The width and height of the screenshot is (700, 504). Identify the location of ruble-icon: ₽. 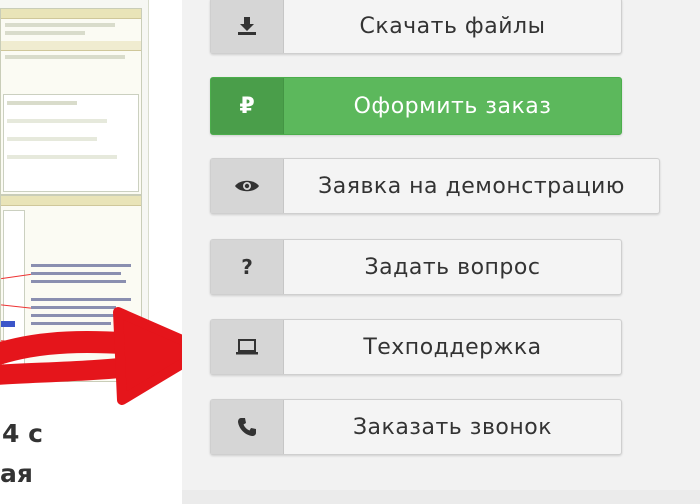
(247, 106).